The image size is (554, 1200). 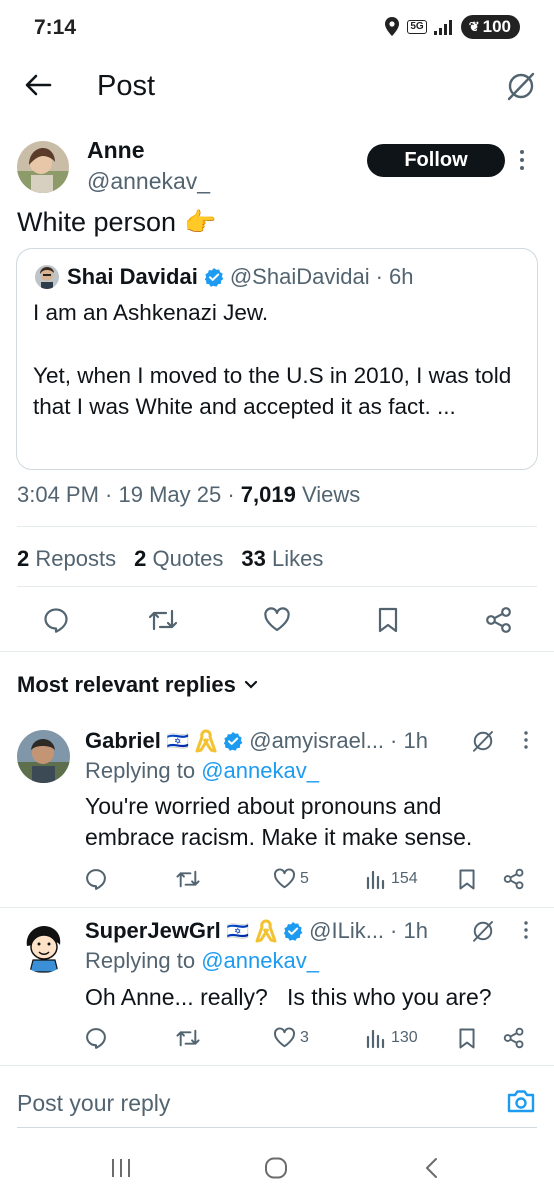 I want to click on status-icons: 5G ❦ 100, so click(x=451, y=27).